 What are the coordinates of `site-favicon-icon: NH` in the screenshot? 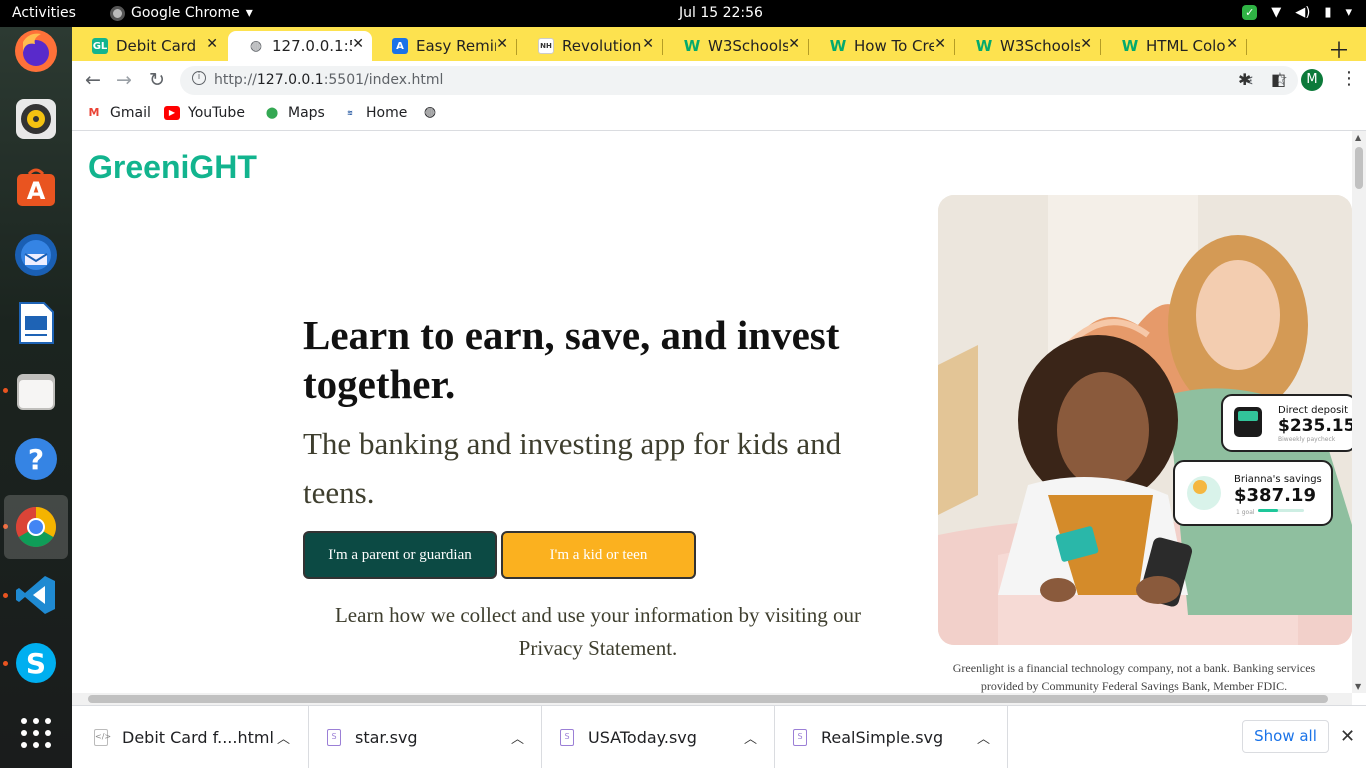 It's located at (546, 46).